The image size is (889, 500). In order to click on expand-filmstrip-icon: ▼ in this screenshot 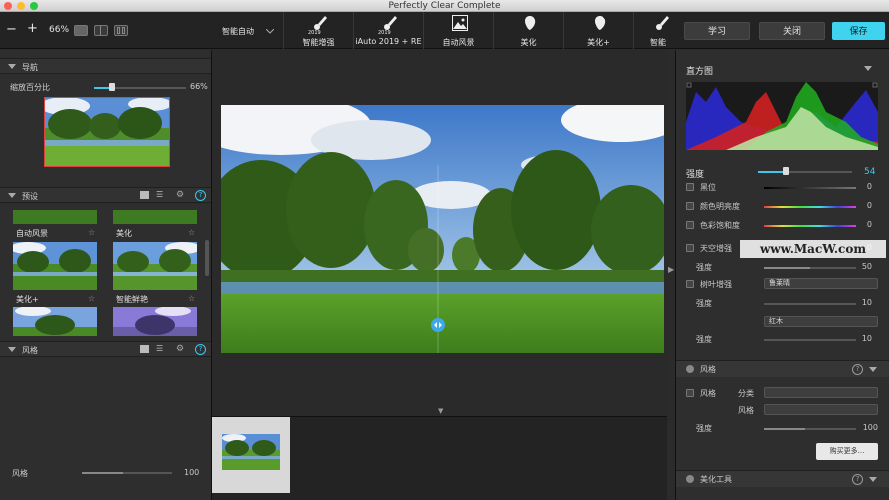, I will do `click(440, 411)`.